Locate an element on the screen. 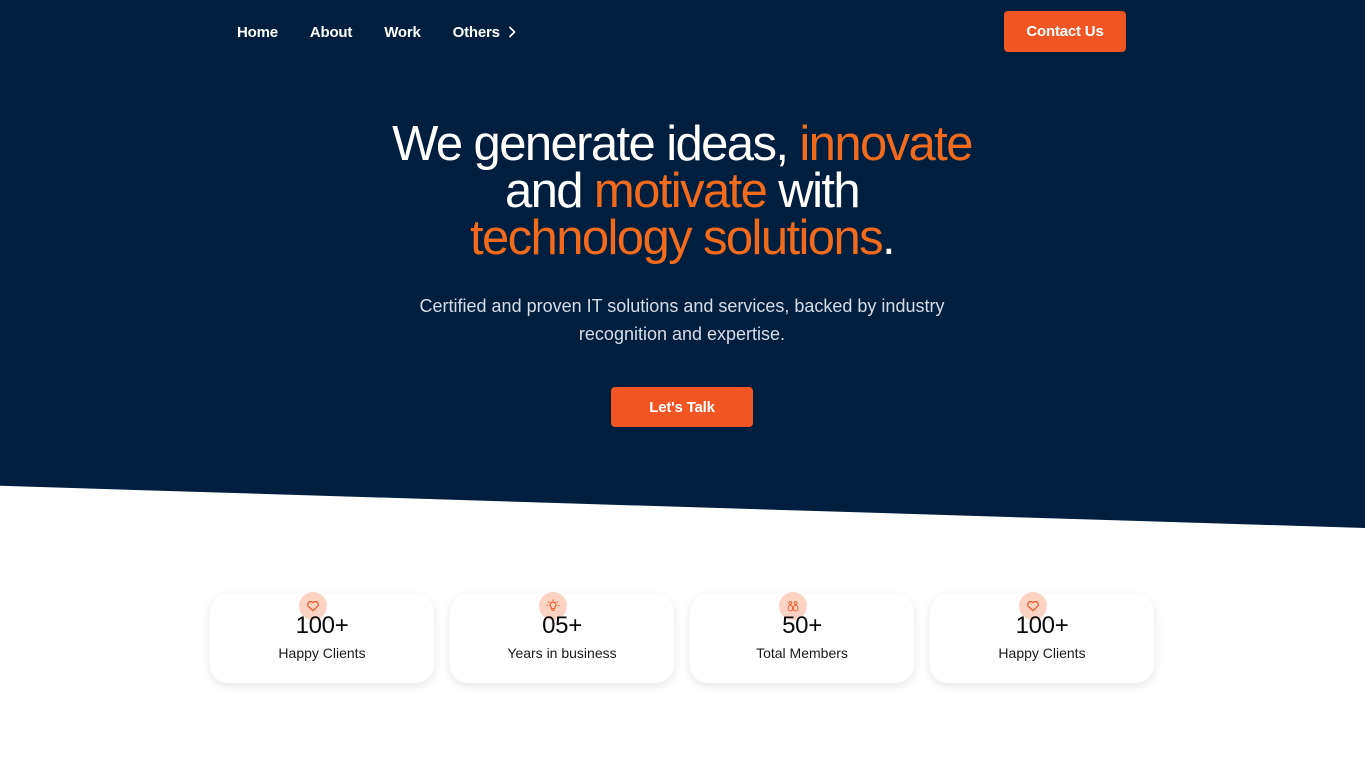  contact-us-button: Contact Us is located at coordinates (1065, 31).